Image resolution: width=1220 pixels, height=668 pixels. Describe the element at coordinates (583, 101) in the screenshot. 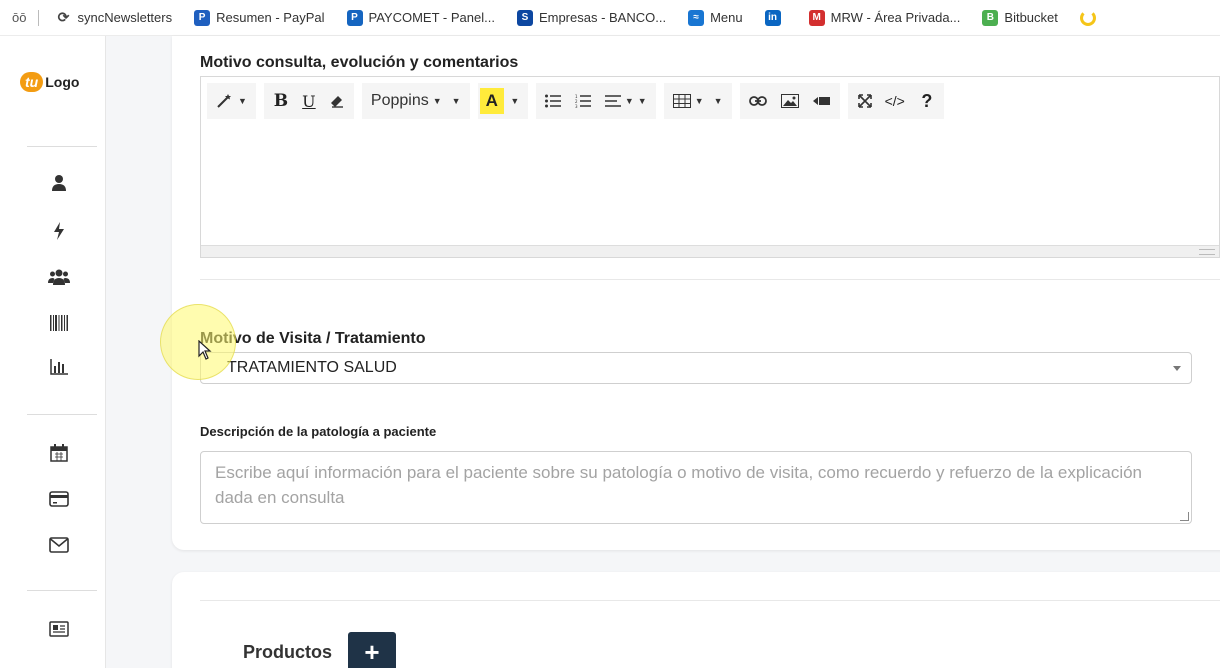

I see `ordered-list-icon: 123` at that location.